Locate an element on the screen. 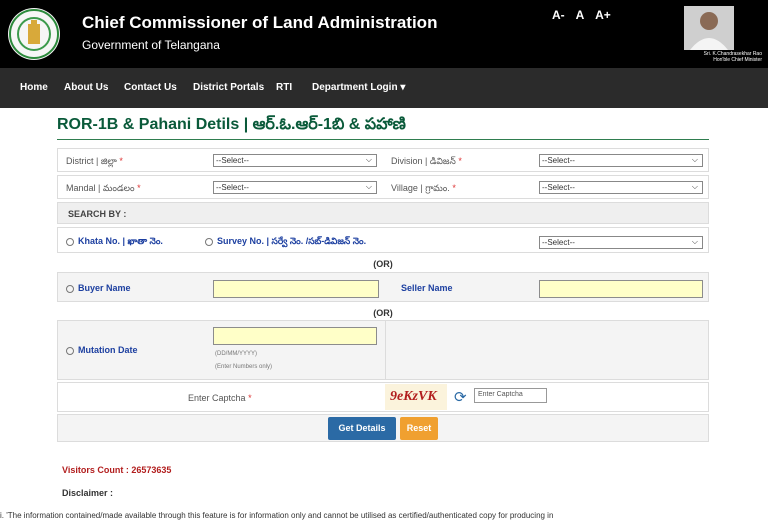 This screenshot has height=523, width=768. title-divider is located at coordinates (383, 139).